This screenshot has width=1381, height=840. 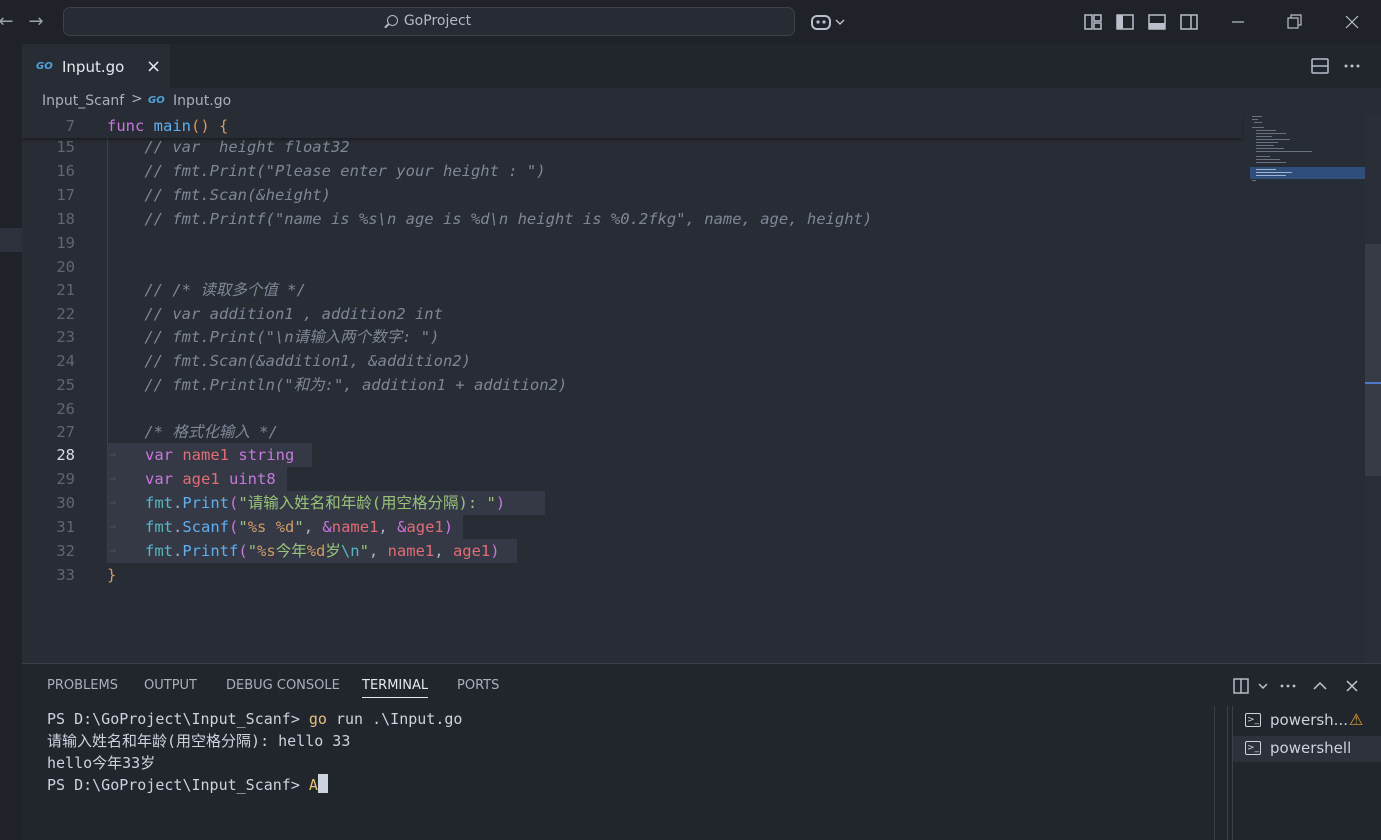 I want to click on code-line: 33 }, so click(x=632, y=575).